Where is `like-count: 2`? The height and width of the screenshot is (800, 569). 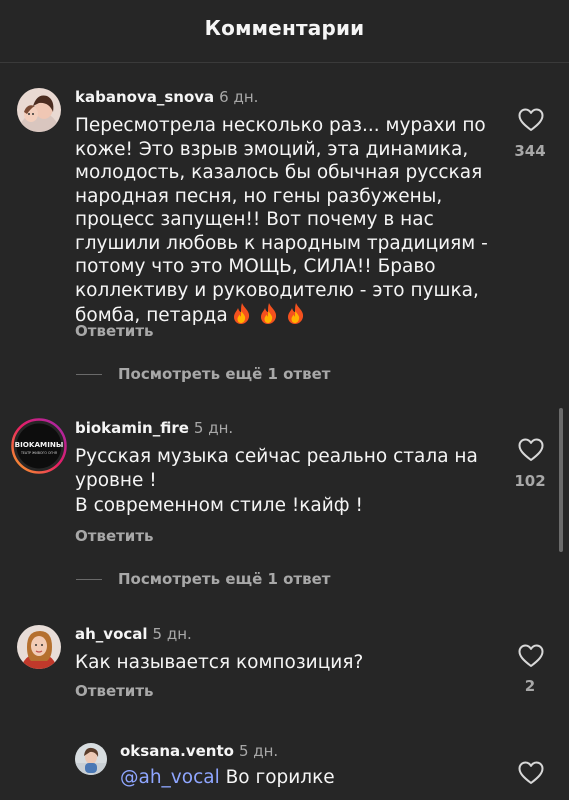 like-count: 2 is located at coordinates (530, 686).